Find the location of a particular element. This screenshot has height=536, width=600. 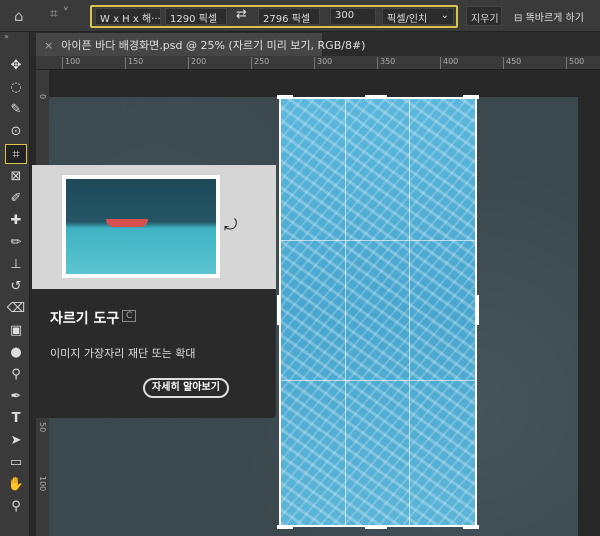

move-tool-icon: ✥ is located at coordinates (16, 66).